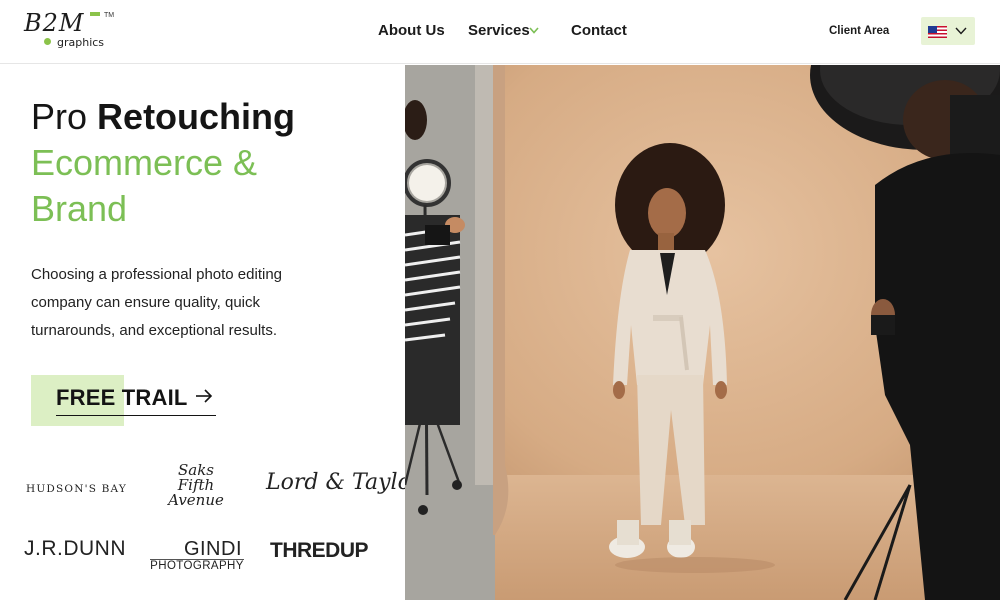  What do you see at coordinates (75, 548) in the screenshot?
I see `client-logo-jr-dunn: J.R.DUNN` at bounding box center [75, 548].